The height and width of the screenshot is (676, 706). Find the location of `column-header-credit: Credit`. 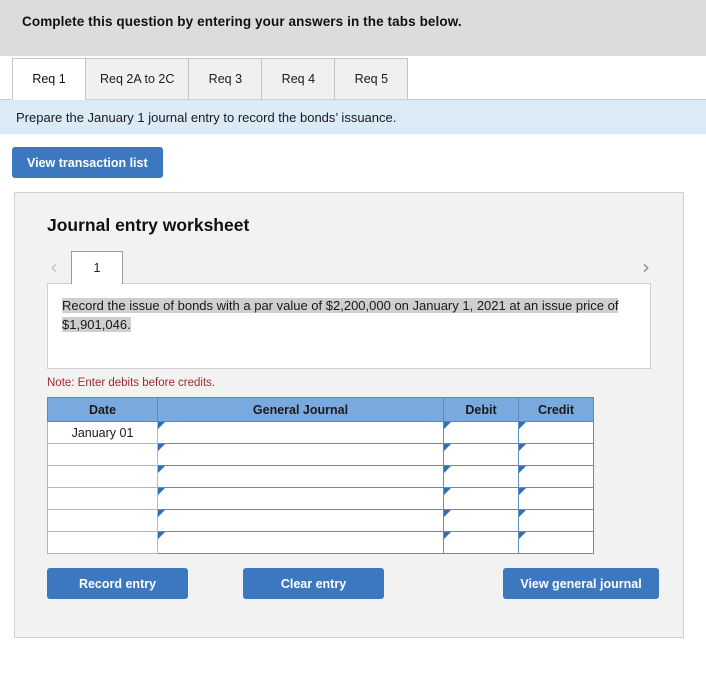

column-header-credit: Credit is located at coordinates (556, 409).